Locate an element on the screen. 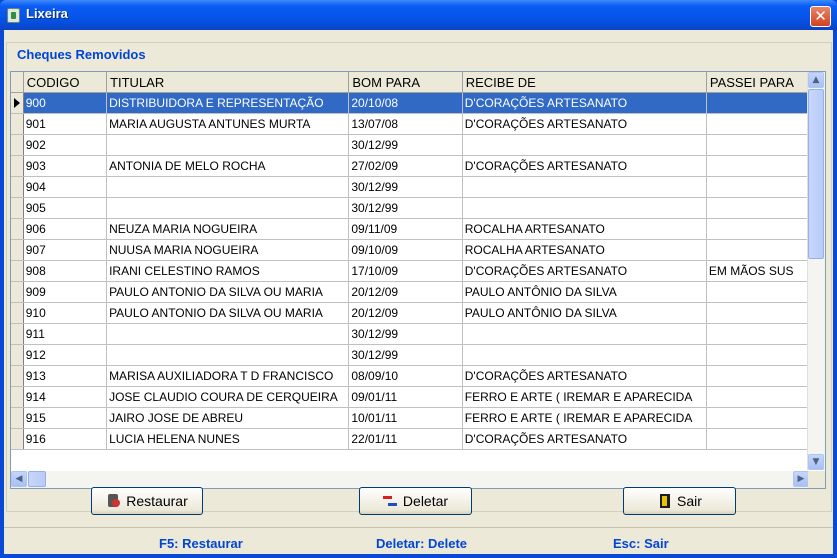  cell-codigo: 903 is located at coordinates (65, 166).